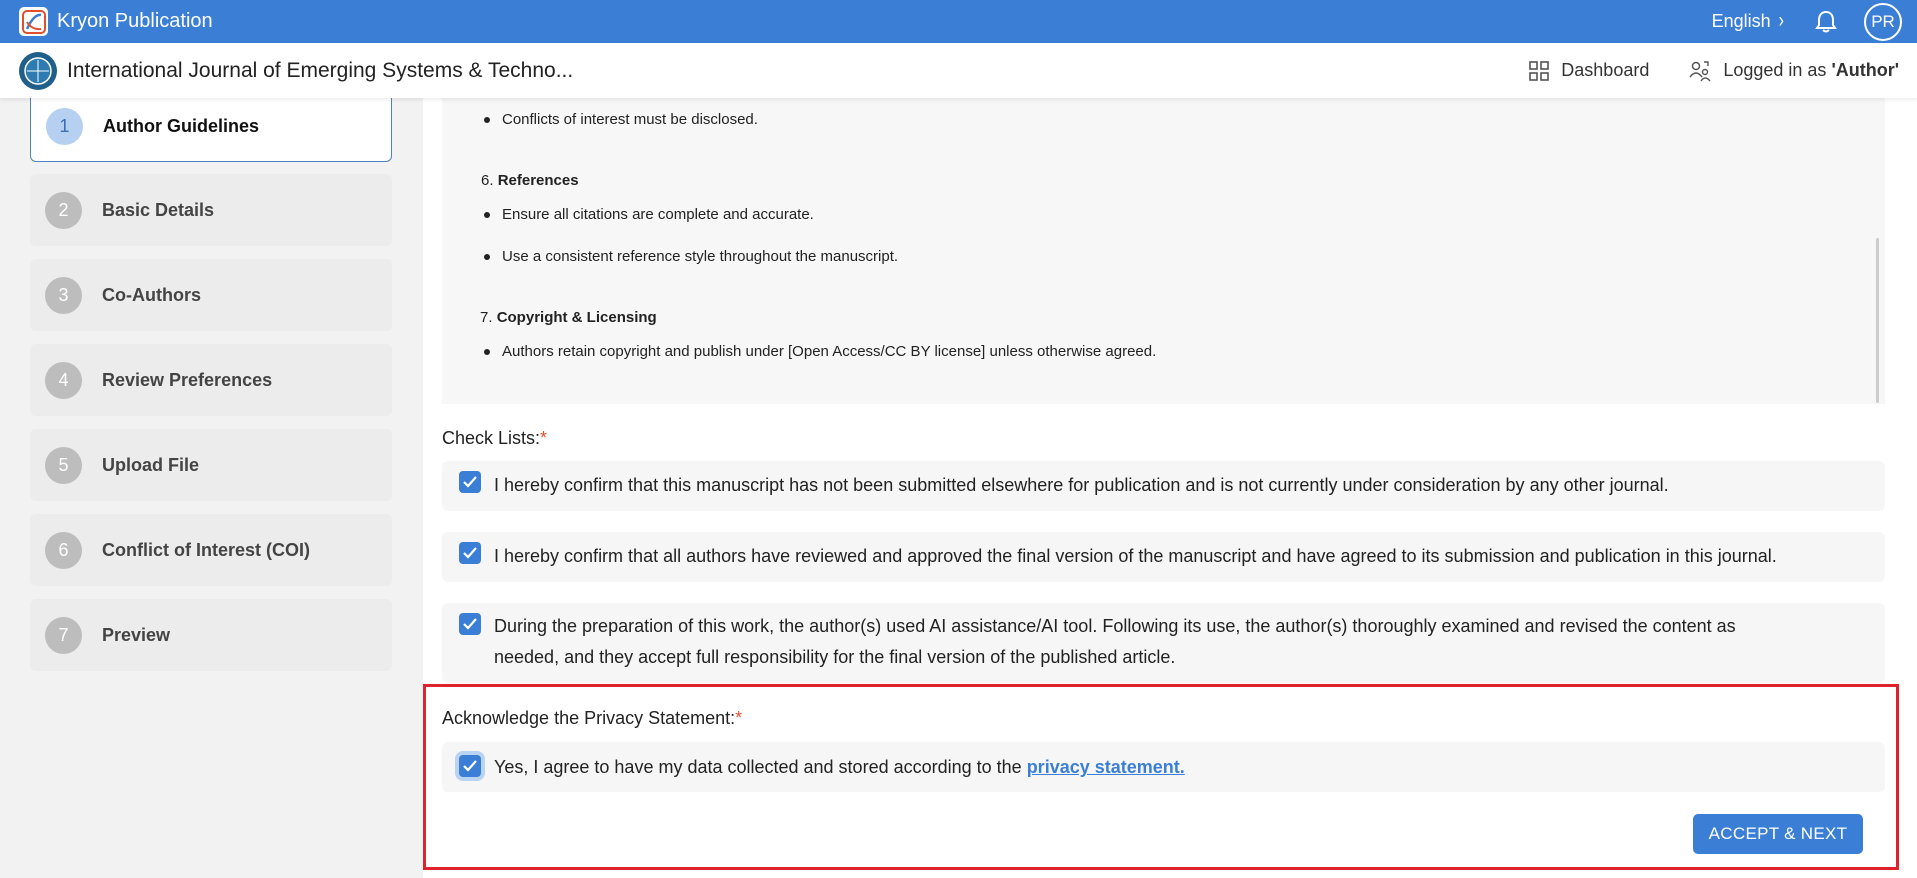 The width and height of the screenshot is (1917, 878). Describe the element at coordinates (486, 317) in the screenshot. I see `guideline-number: 7.` at that location.